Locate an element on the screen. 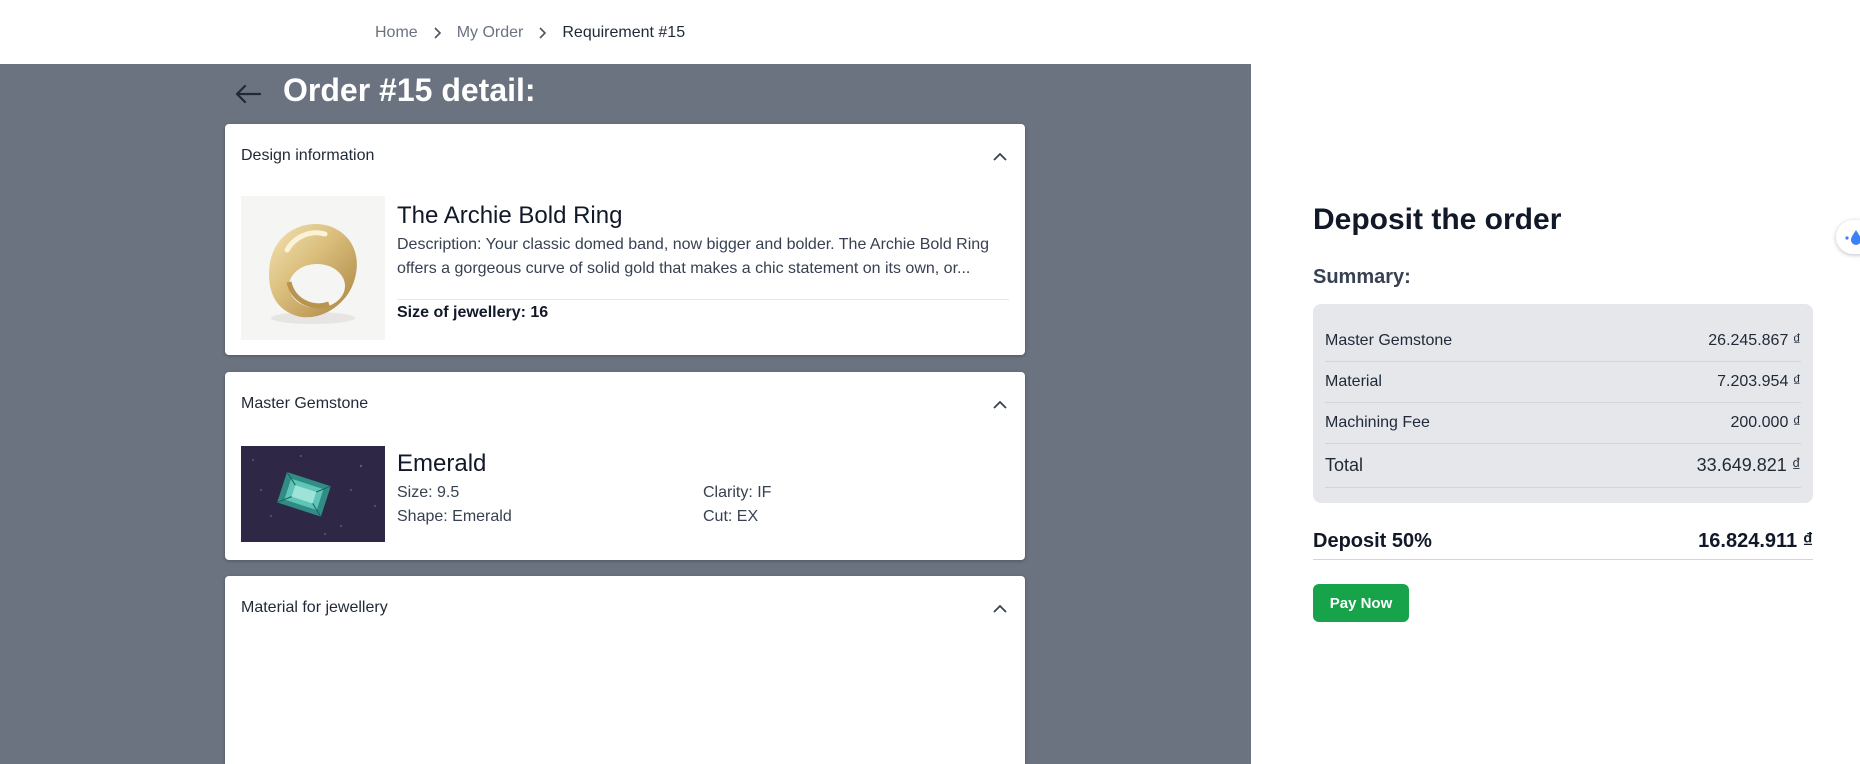 The width and height of the screenshot is (1860, 764). material-panel: Material for jewellery is located at coordinates (625, 670).